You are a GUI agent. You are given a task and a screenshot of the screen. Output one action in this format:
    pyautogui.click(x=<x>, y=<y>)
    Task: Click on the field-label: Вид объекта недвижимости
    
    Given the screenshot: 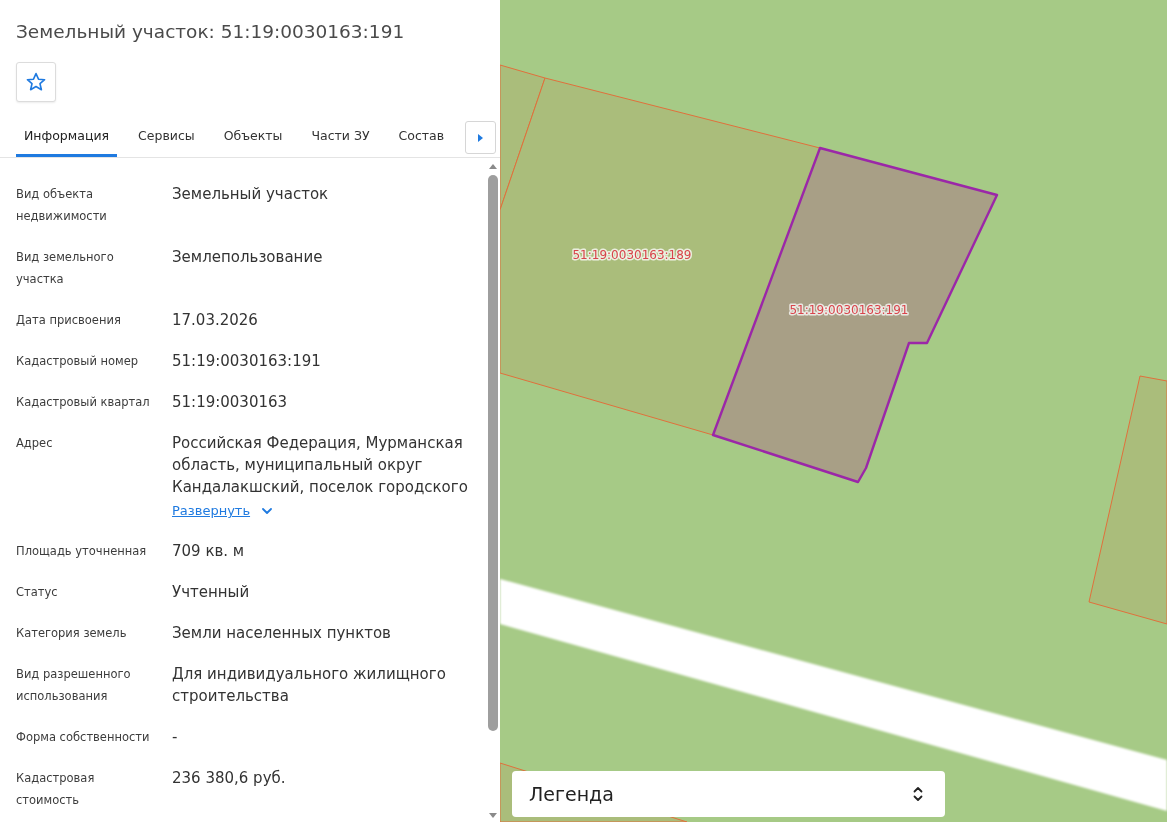 What is the action you would take?
    pyautogui.click(x=62, y=205)
    